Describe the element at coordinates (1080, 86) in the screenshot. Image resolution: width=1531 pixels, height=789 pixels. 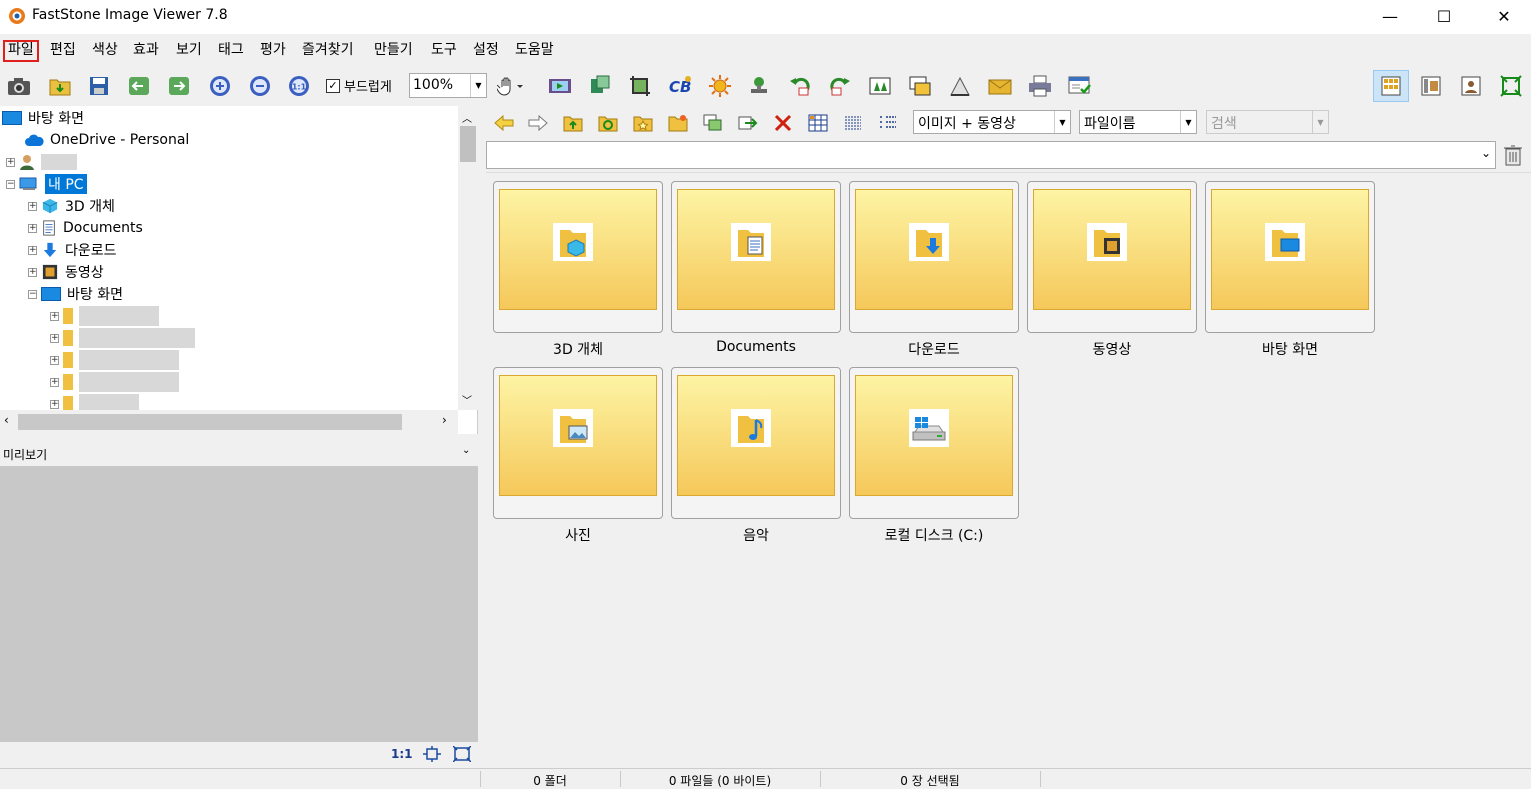
I see `properties-icon` at that location.